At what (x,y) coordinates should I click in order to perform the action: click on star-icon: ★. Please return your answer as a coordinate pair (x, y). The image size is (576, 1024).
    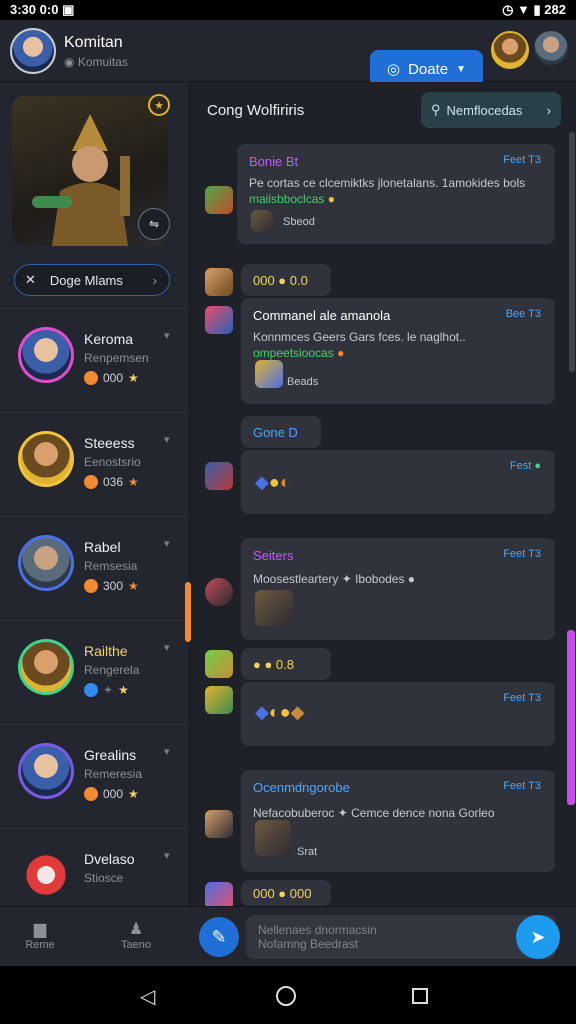
    Looking at the image, I should click on (133, 378).